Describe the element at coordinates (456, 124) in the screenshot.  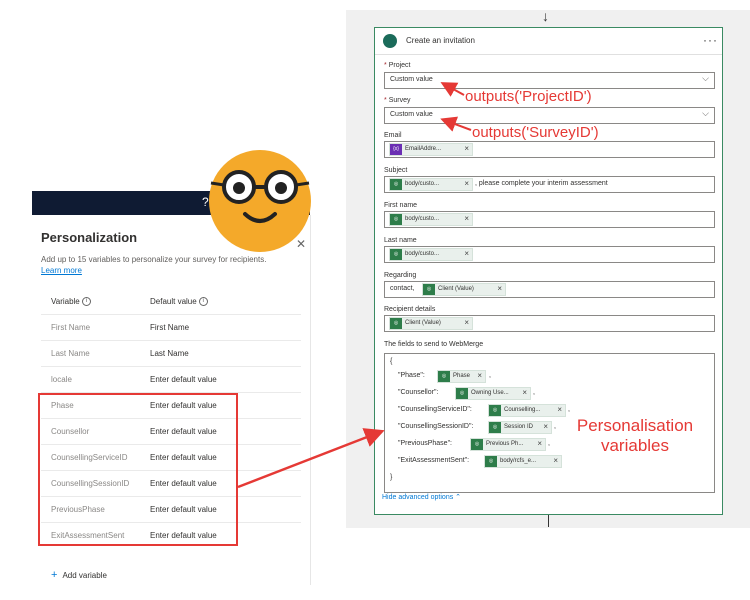
I see `arrow-survey` at that location.